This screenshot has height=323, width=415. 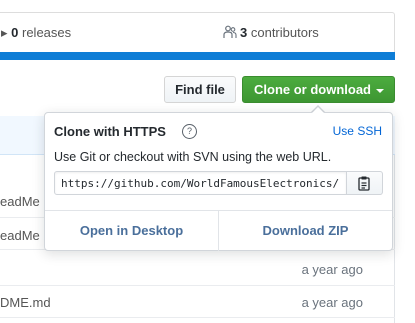 I want to click on contributors-link: 3 contributors, so click(x=271, y=33).